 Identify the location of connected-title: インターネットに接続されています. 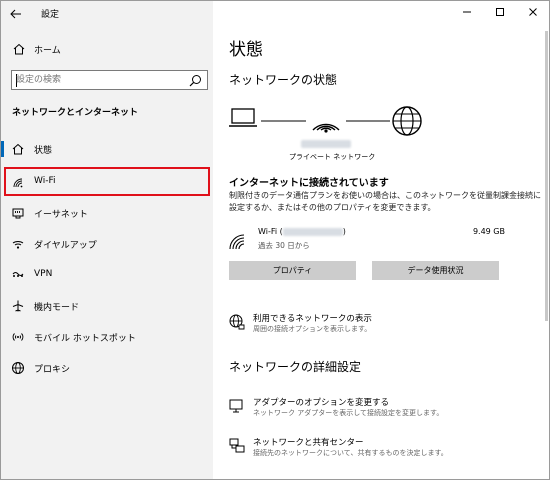
(309, 183).